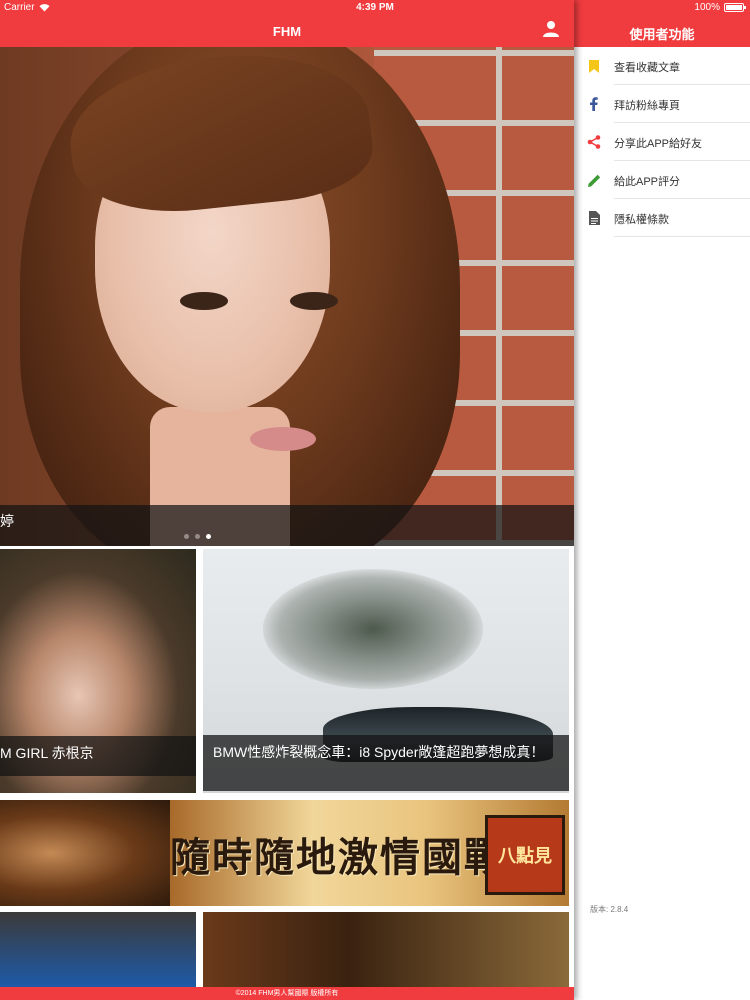 This screenshot has height=1000, width=750. Describe the element at coordinates (594, 180) in the screenshot. I see `pencil-icon` at that location.